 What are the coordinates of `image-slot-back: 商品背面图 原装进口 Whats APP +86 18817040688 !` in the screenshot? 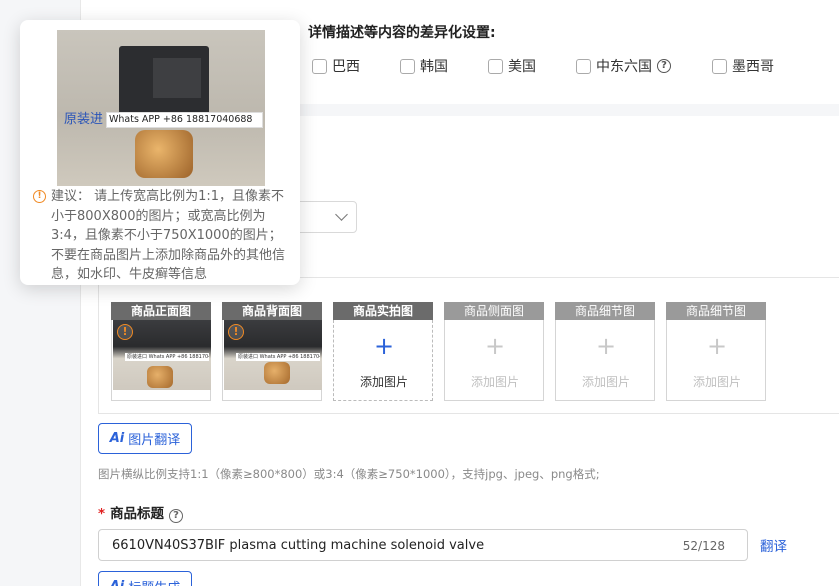 It's located at (272, 351).